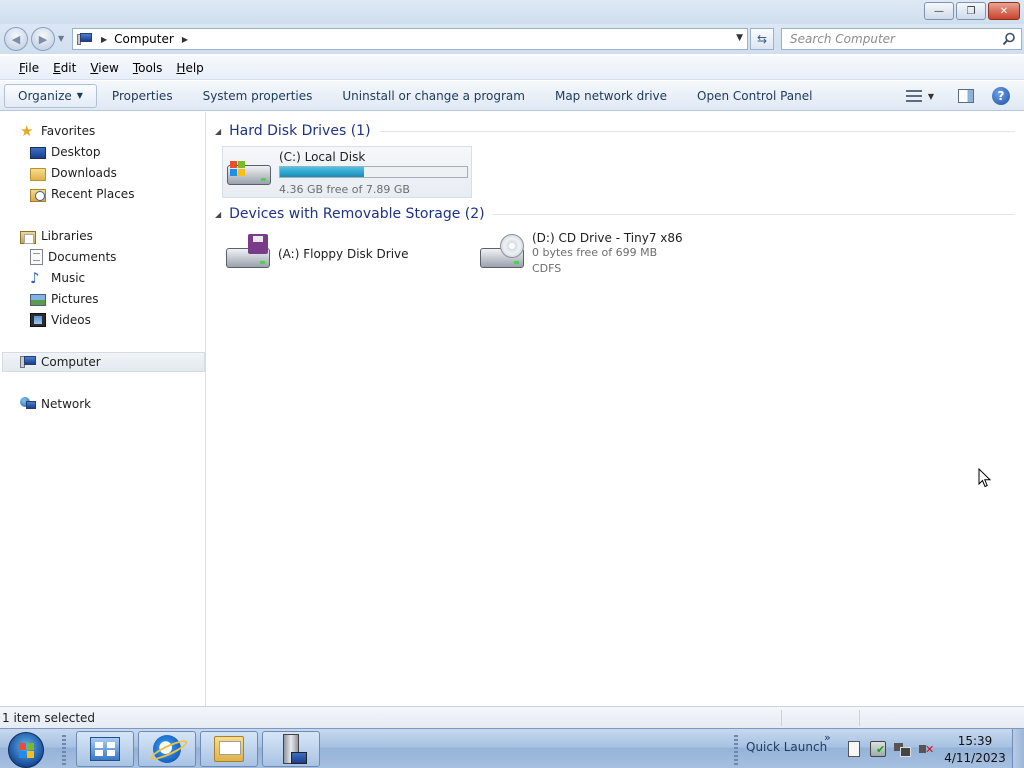  I want to click on menu-edit: Edit, so click(64, 68).